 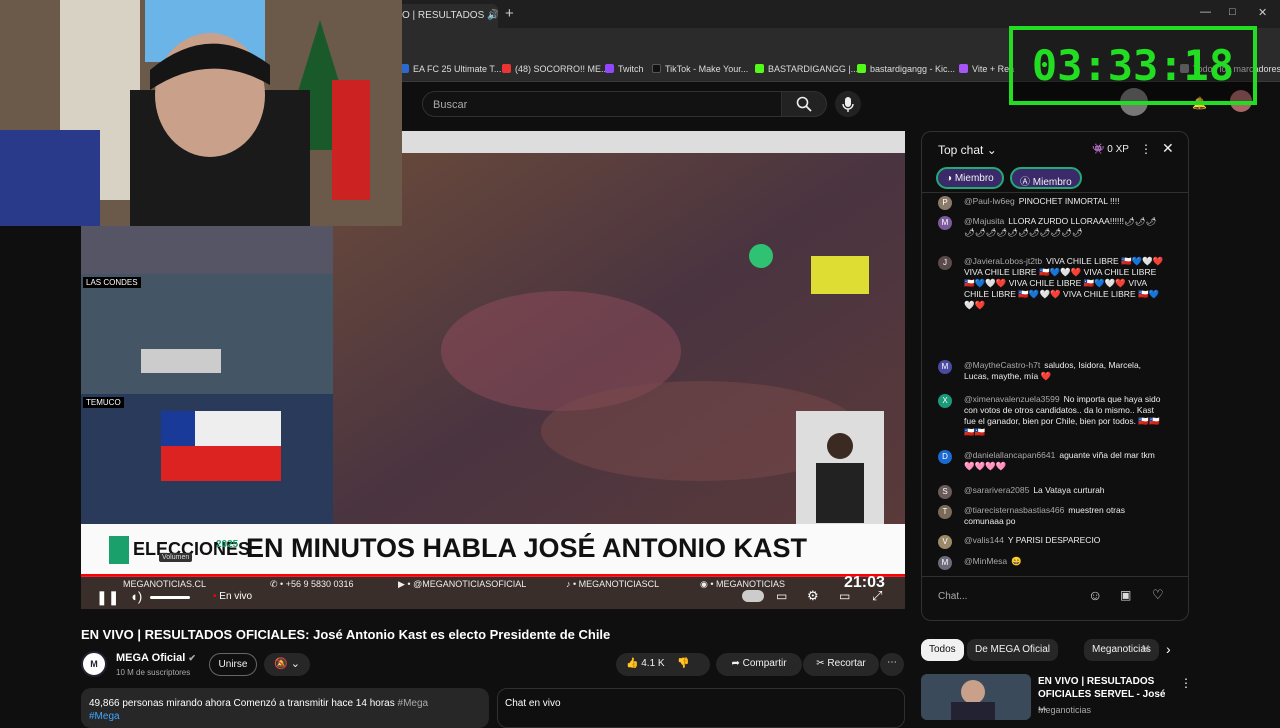 What do you see at coordinates (781, 596) in the screenshot?
I see `subtitles-icon: ▭` at bounding box center [781, 596].